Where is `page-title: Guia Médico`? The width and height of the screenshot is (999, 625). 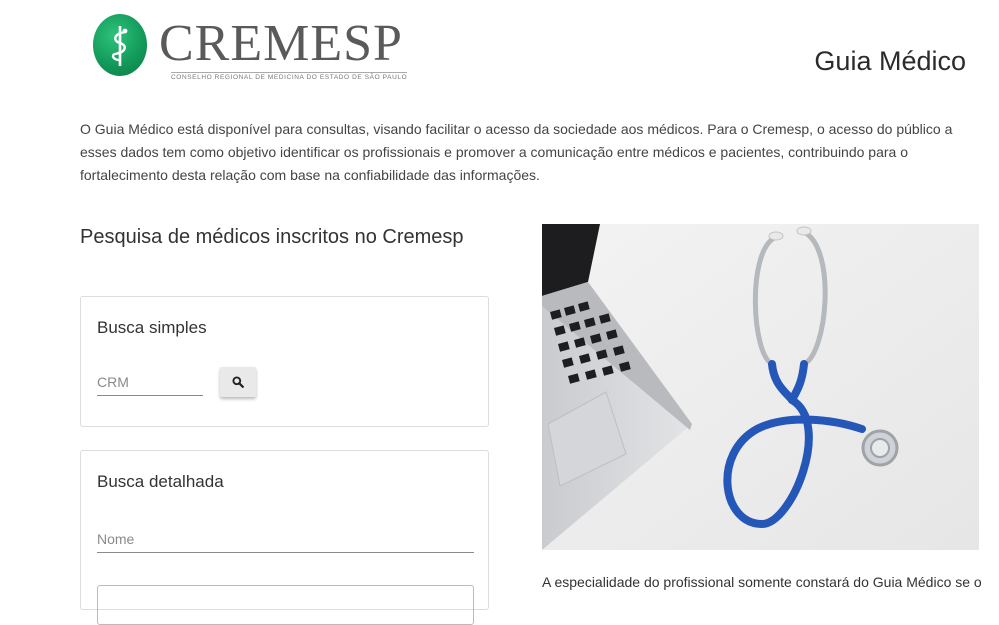
page-title: Guia Médico is located at coordinates (890, 61).